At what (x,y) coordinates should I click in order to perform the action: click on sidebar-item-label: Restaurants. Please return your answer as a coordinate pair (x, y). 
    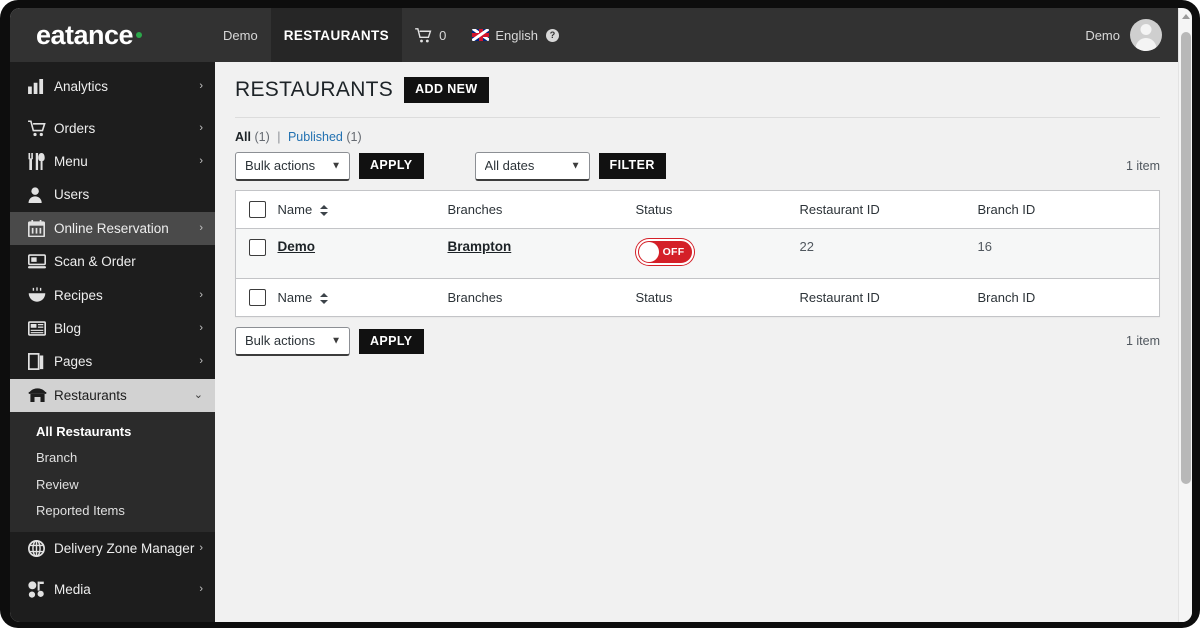
    Looking at the image, I should click on (90, 395).